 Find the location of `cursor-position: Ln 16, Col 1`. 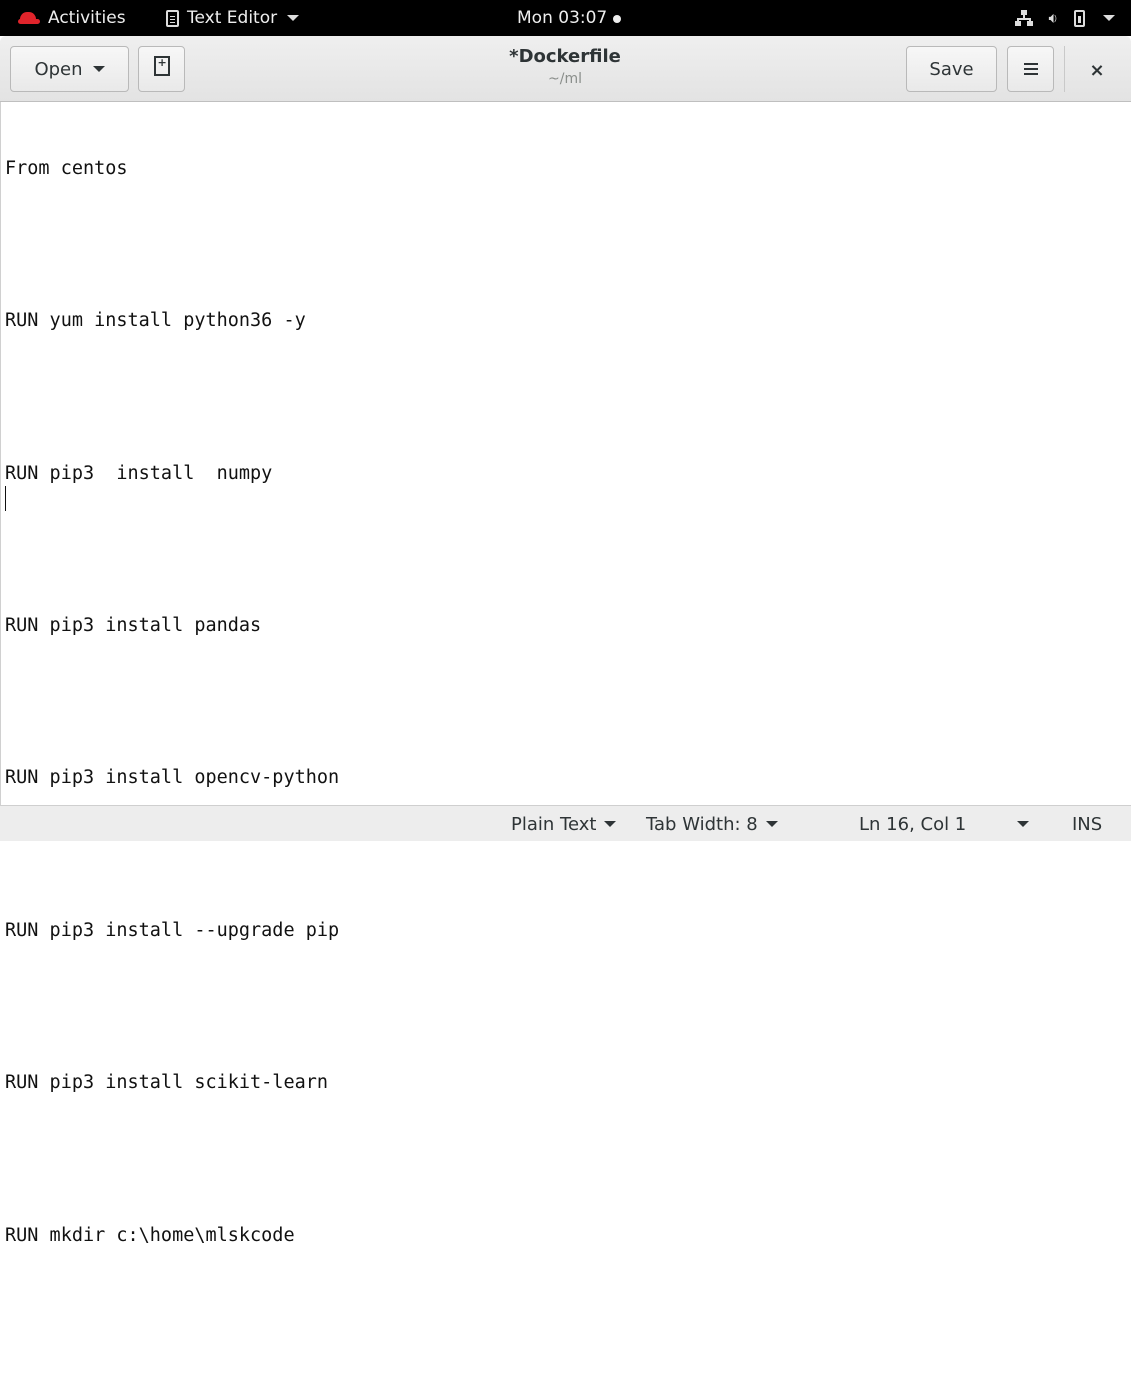

cursor-position: Ln 16, Col 1 is located at coordinates (912, 824).